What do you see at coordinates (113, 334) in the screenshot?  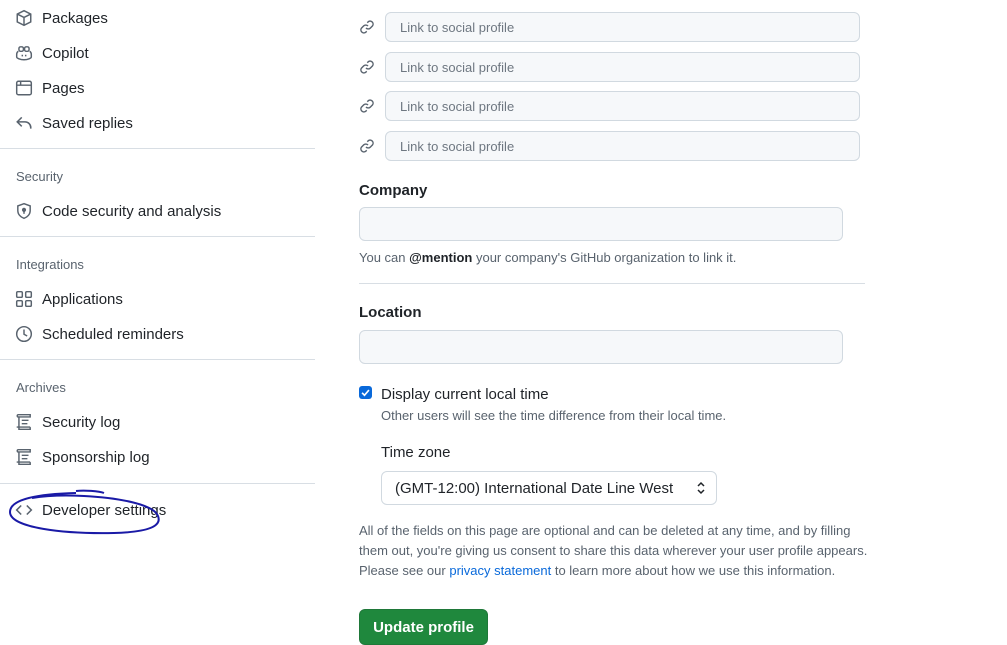 I see `sidebar-item-label: Scheduled reminders` at bounding box center [113, 334].